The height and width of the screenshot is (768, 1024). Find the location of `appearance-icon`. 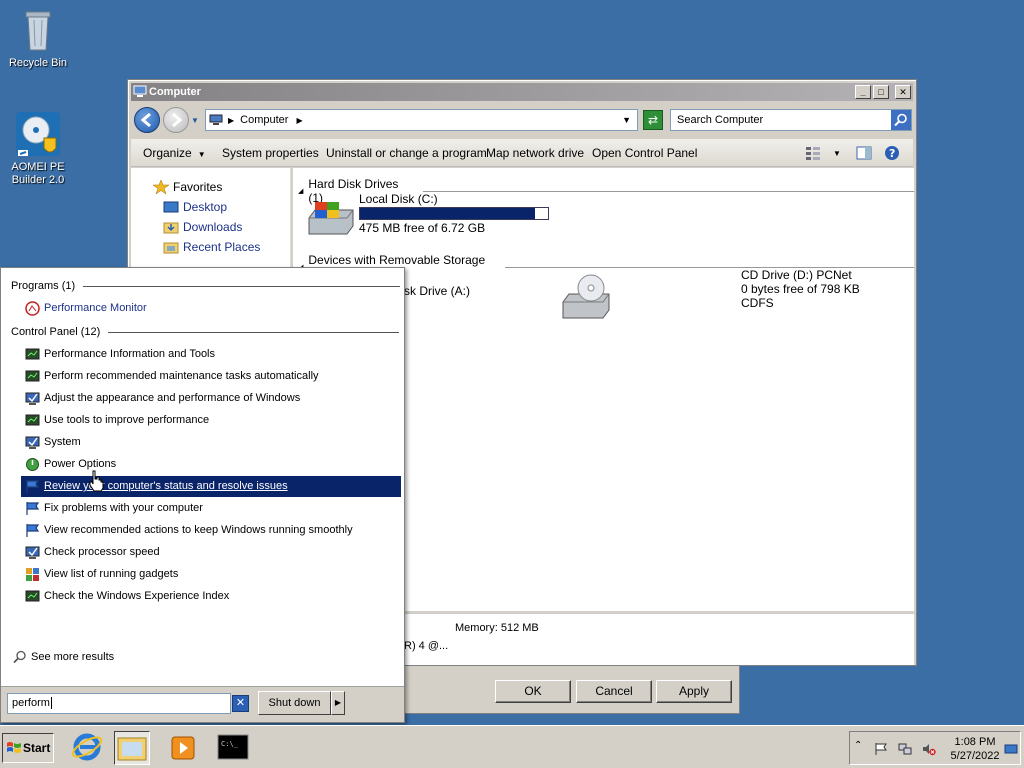

appearance-icon is located at coordinates (32, 398).